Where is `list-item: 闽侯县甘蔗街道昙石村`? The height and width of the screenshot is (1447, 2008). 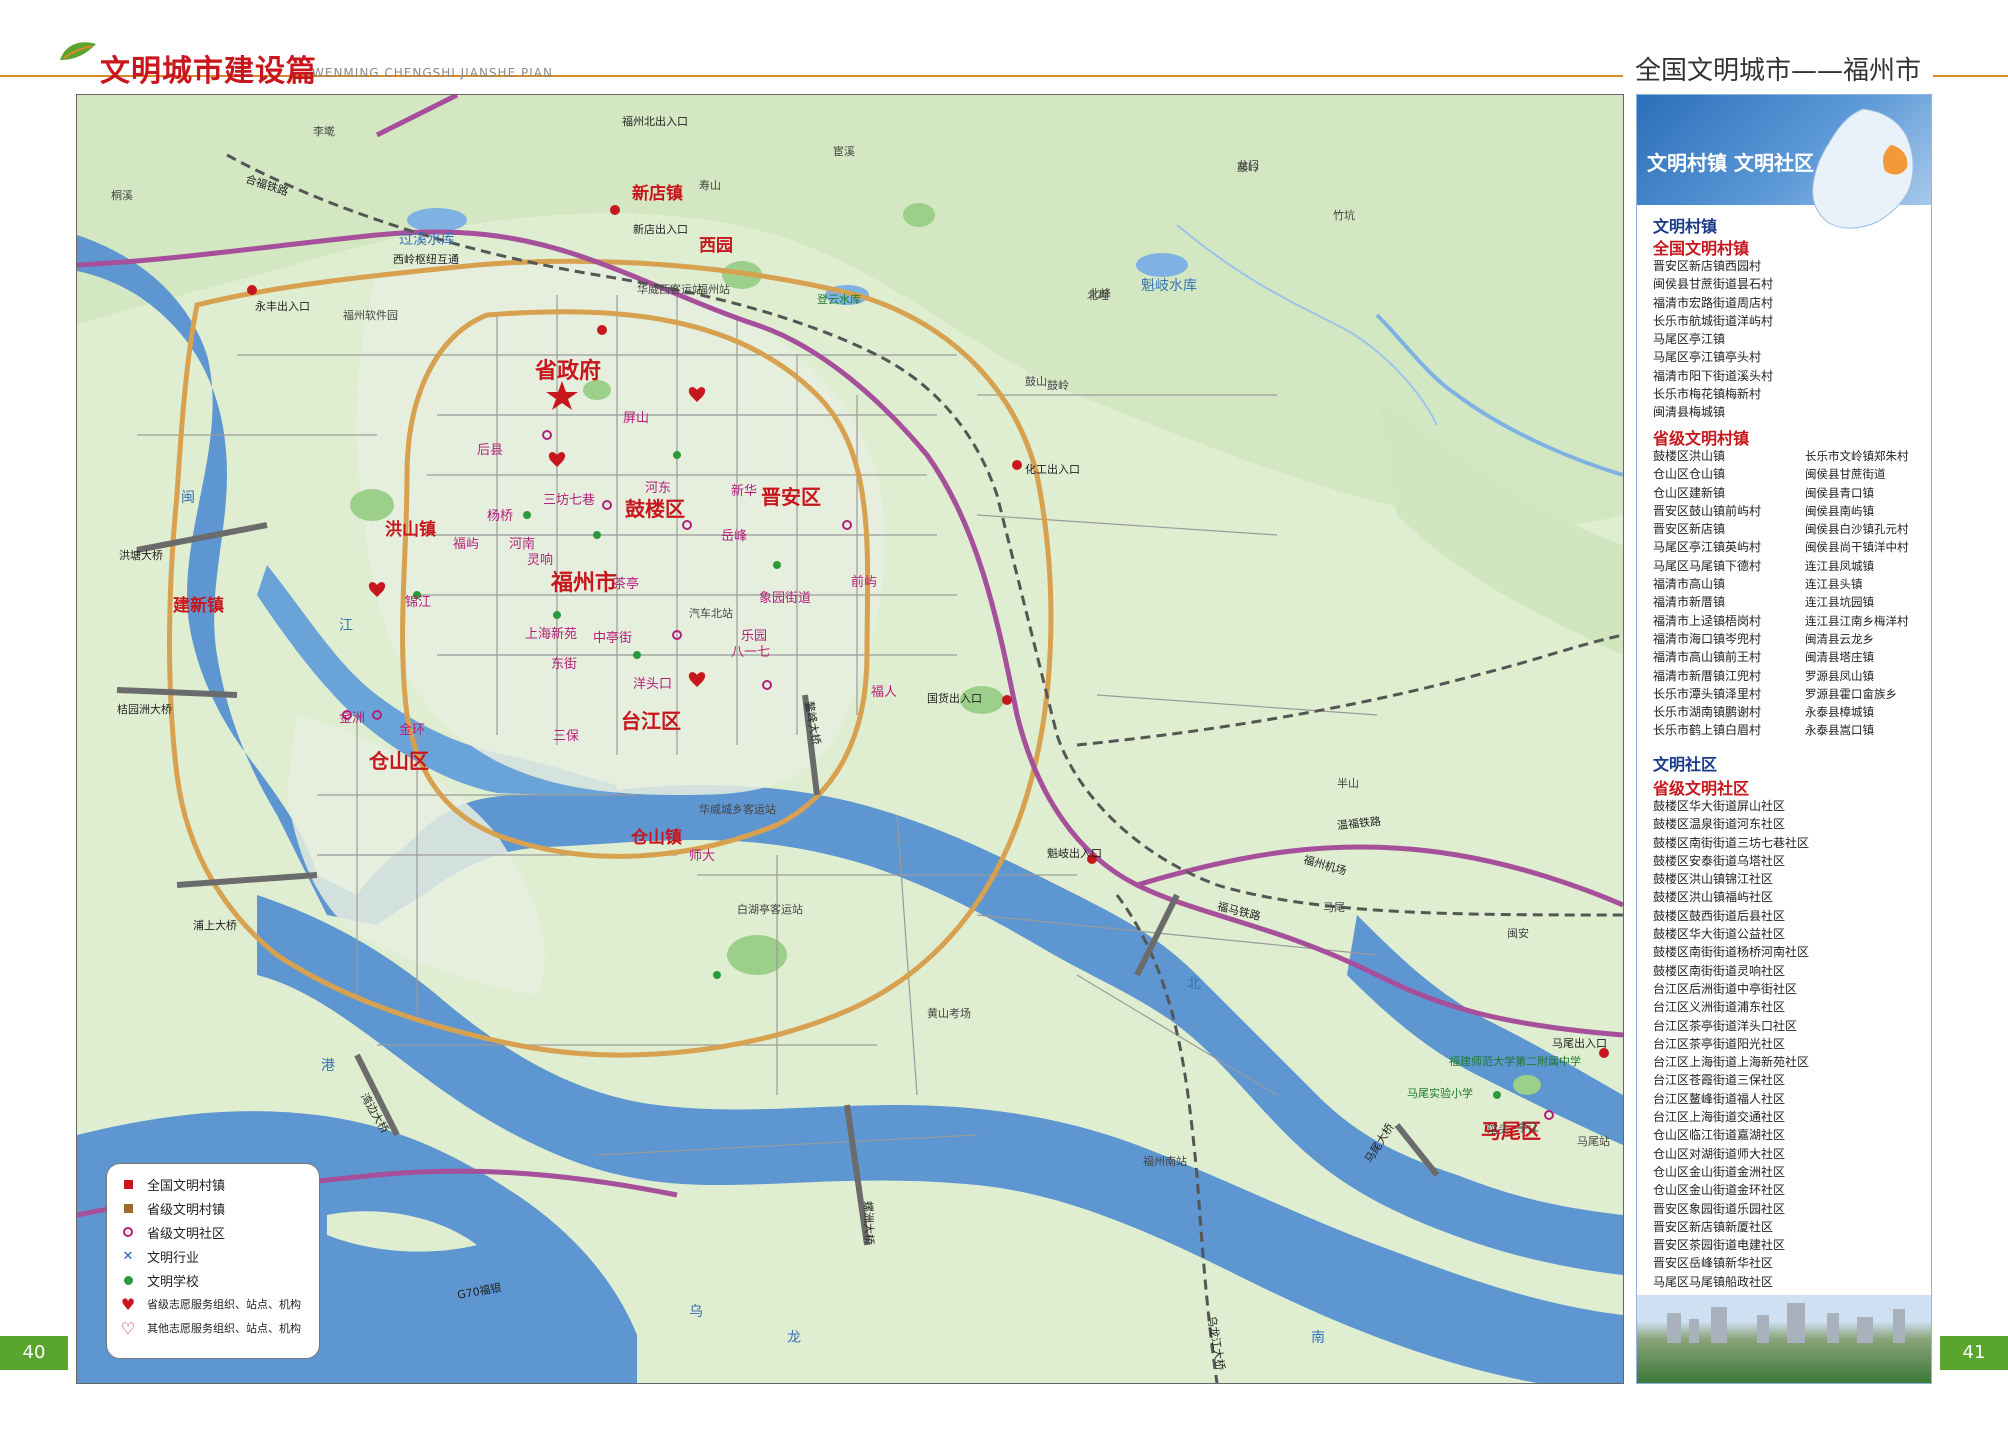 list-item: 闽侯县甘蔗街道昙石村 is located at coordinates (1713, 284).